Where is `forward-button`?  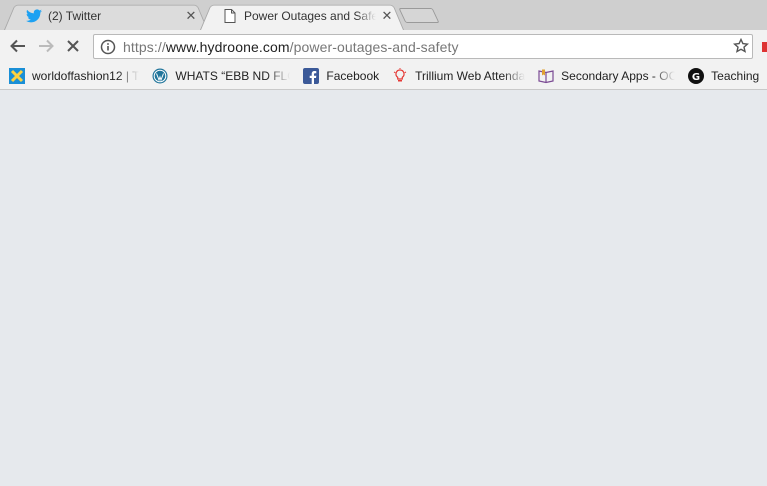 forward-button is located at coordinates (46, 46).